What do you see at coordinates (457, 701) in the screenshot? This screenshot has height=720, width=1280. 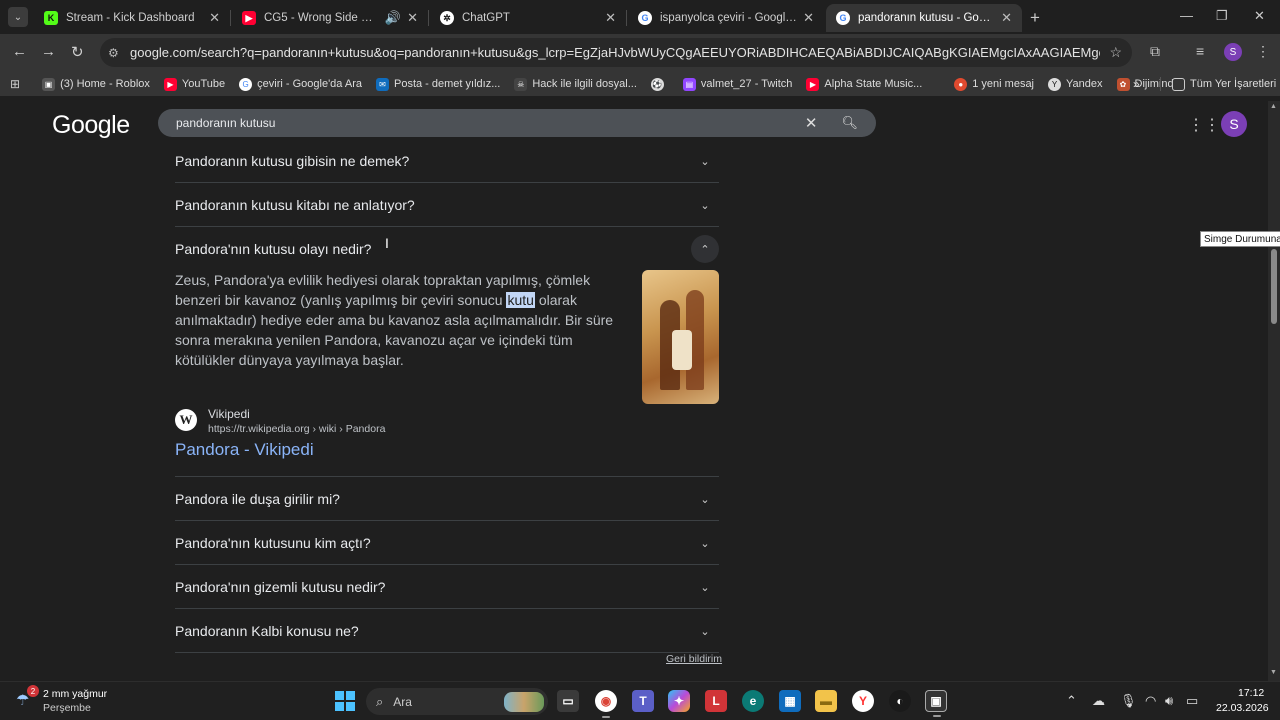 I see `taskbar-search: ⌕ Ara` at bounding box center [457, 701].